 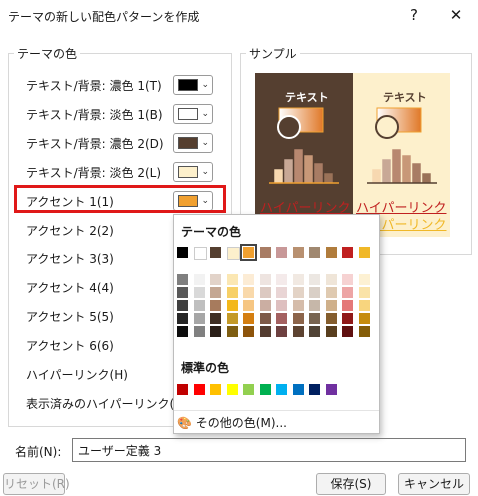 What do you see at coordinates (456, 15) in the screenshot?
I see `close-button: ✕` at bounding box center [456, 15].